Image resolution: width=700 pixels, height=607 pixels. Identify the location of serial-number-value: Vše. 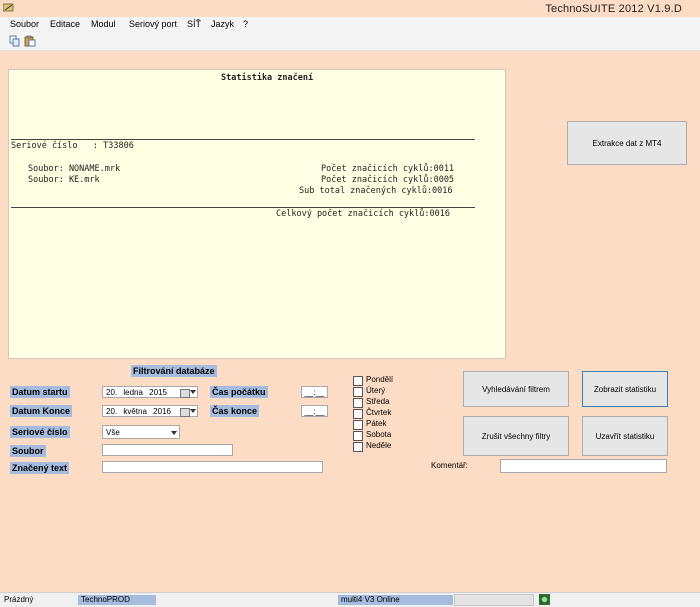
(113, 432).